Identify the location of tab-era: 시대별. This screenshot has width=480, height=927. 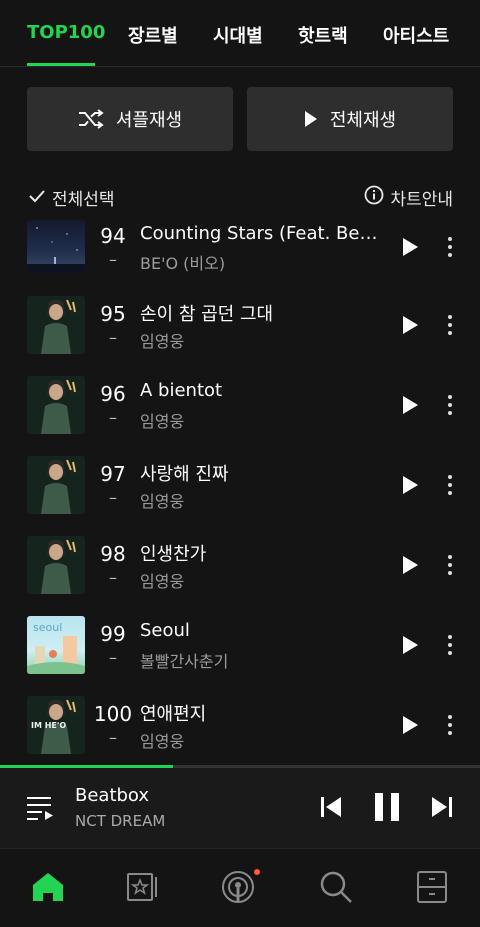
(238, 35).